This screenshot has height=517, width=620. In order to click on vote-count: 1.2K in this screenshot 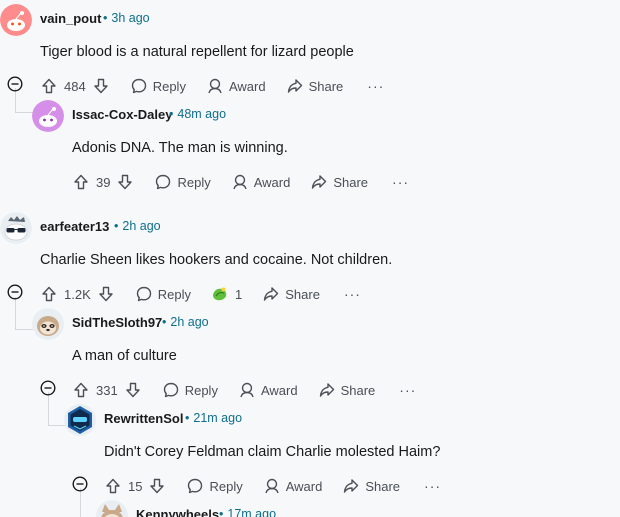, I will do `click(77, 294)`.